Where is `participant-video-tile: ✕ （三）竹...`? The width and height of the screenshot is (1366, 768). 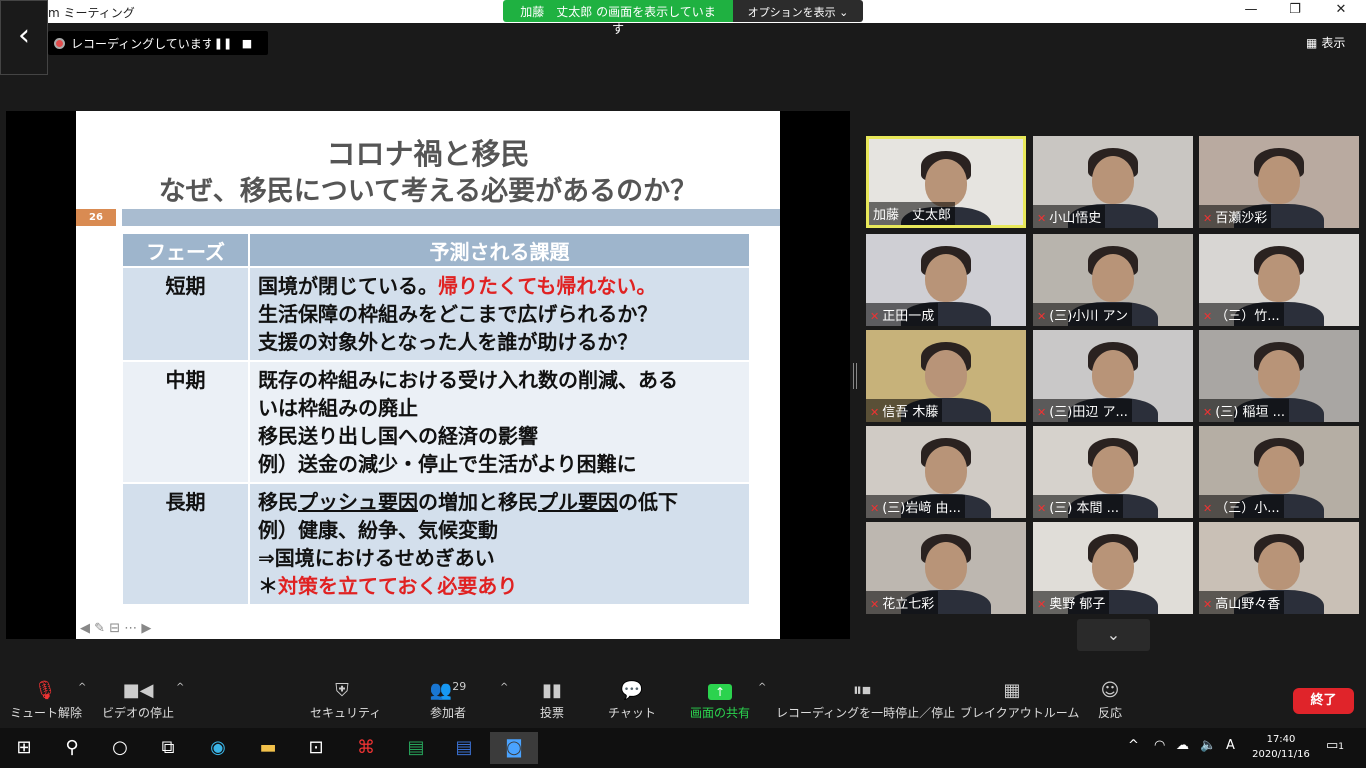 participant-video-tile: ✕ （三）竹... is located at coordinates (1279, 280).